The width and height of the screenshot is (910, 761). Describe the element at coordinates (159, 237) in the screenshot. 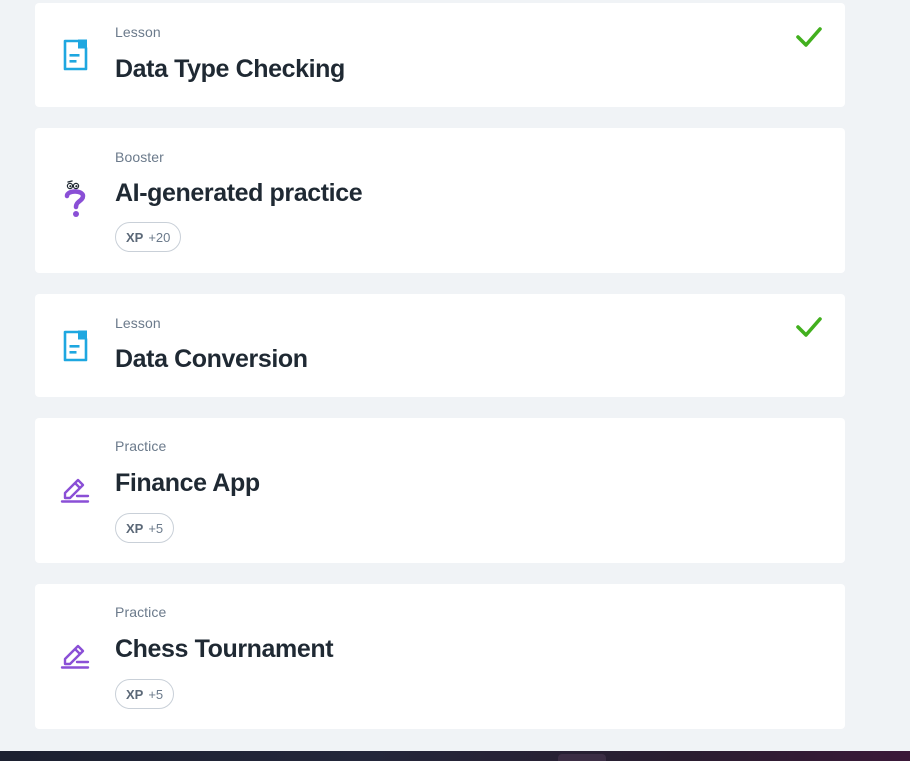

I see `xp-value: +20` at that location.